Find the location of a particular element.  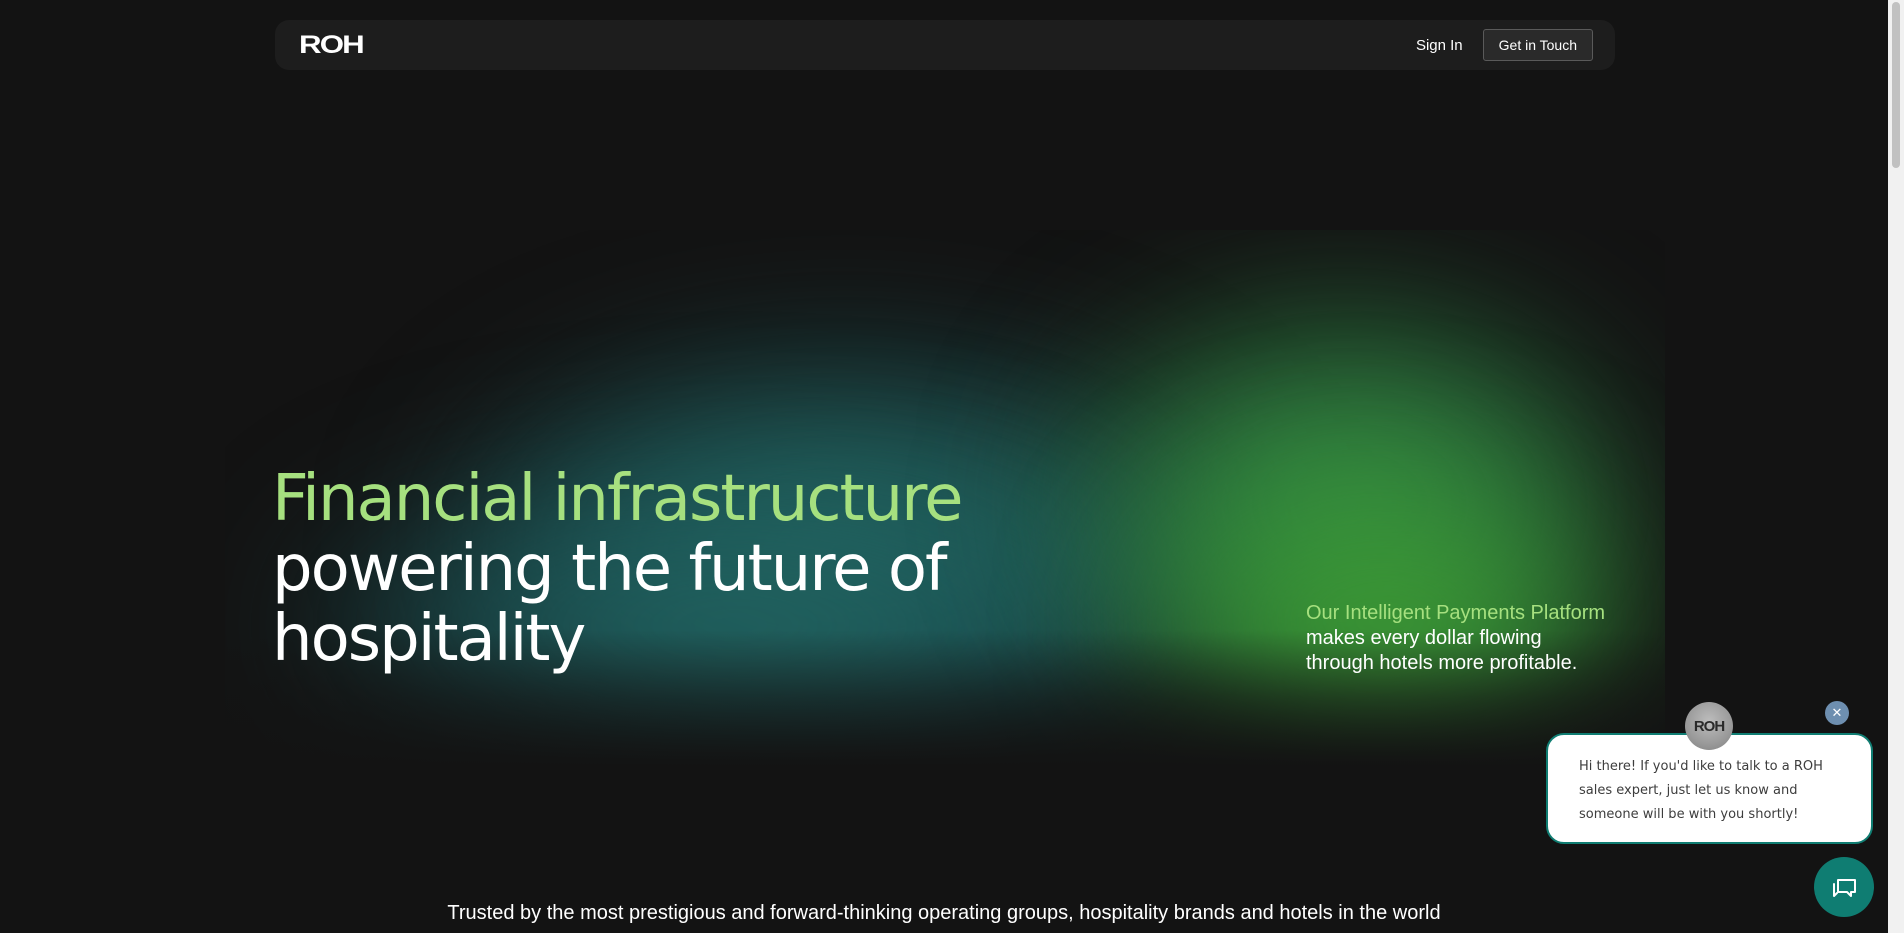

hero-title-line-2: powering the future of is located at coordinates (610, 569).